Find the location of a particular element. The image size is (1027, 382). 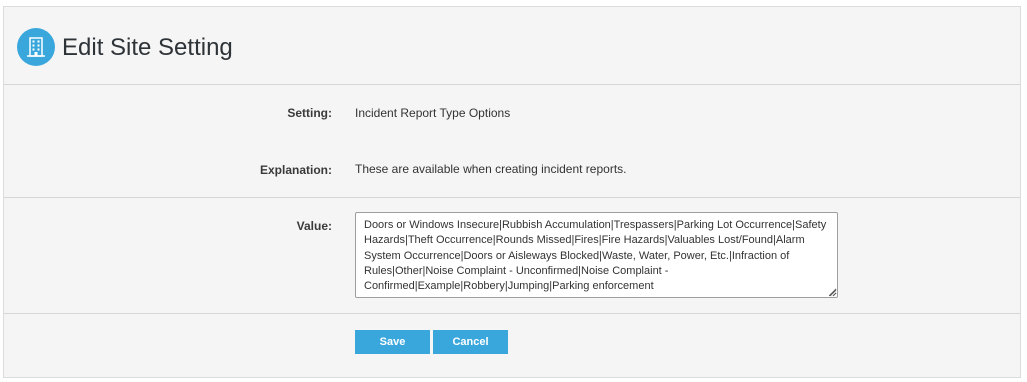

building-icon is located at coordinates (36, 47).